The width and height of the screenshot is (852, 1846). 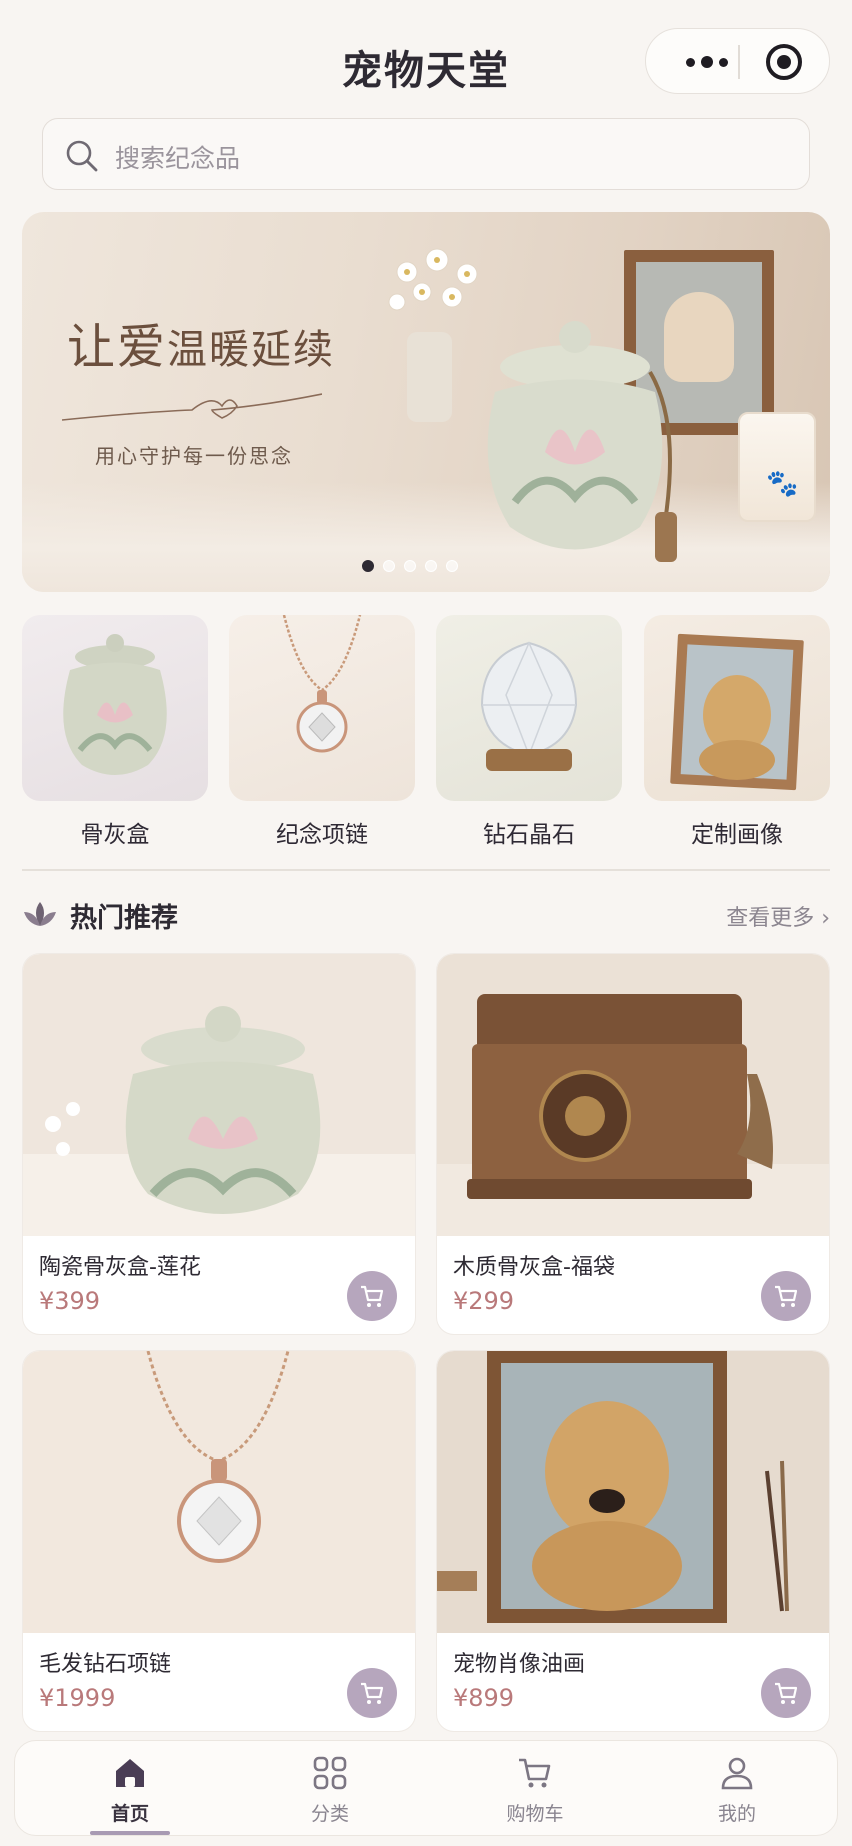 I want to click on banner-slogan: 让爱温暖延续, so click(x=201, y=342).